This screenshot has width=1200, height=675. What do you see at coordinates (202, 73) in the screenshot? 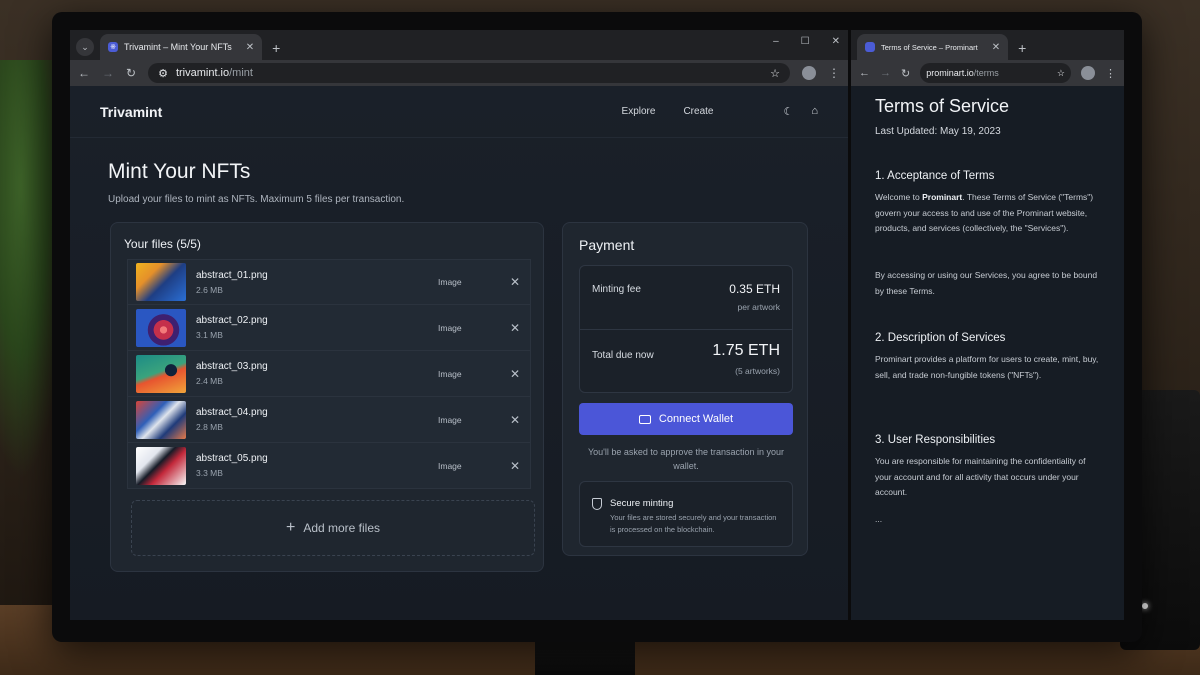
I see `url-host: trivamint.io` at bounding box center [202, 73].